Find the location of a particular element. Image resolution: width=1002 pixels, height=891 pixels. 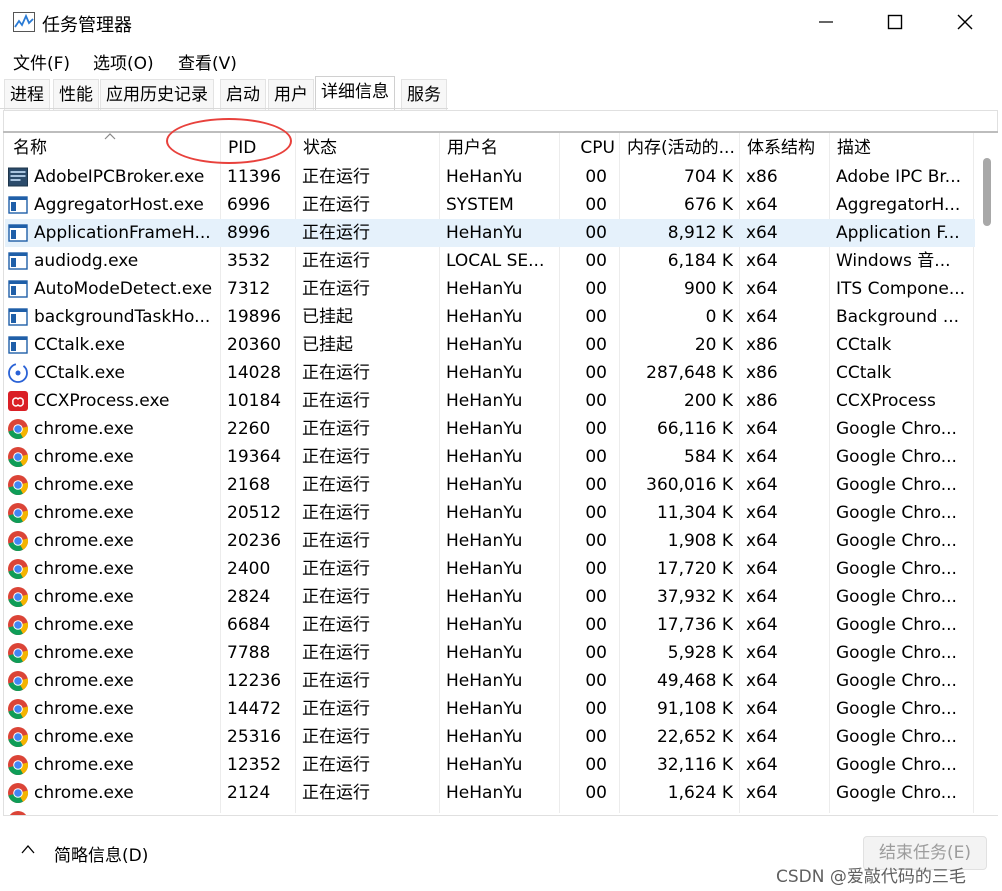

table-row: CCtalk.exe 20360 已挂起 HeHanYu 00 20 K x86 CCtalk is located at coordinates (490, 345).